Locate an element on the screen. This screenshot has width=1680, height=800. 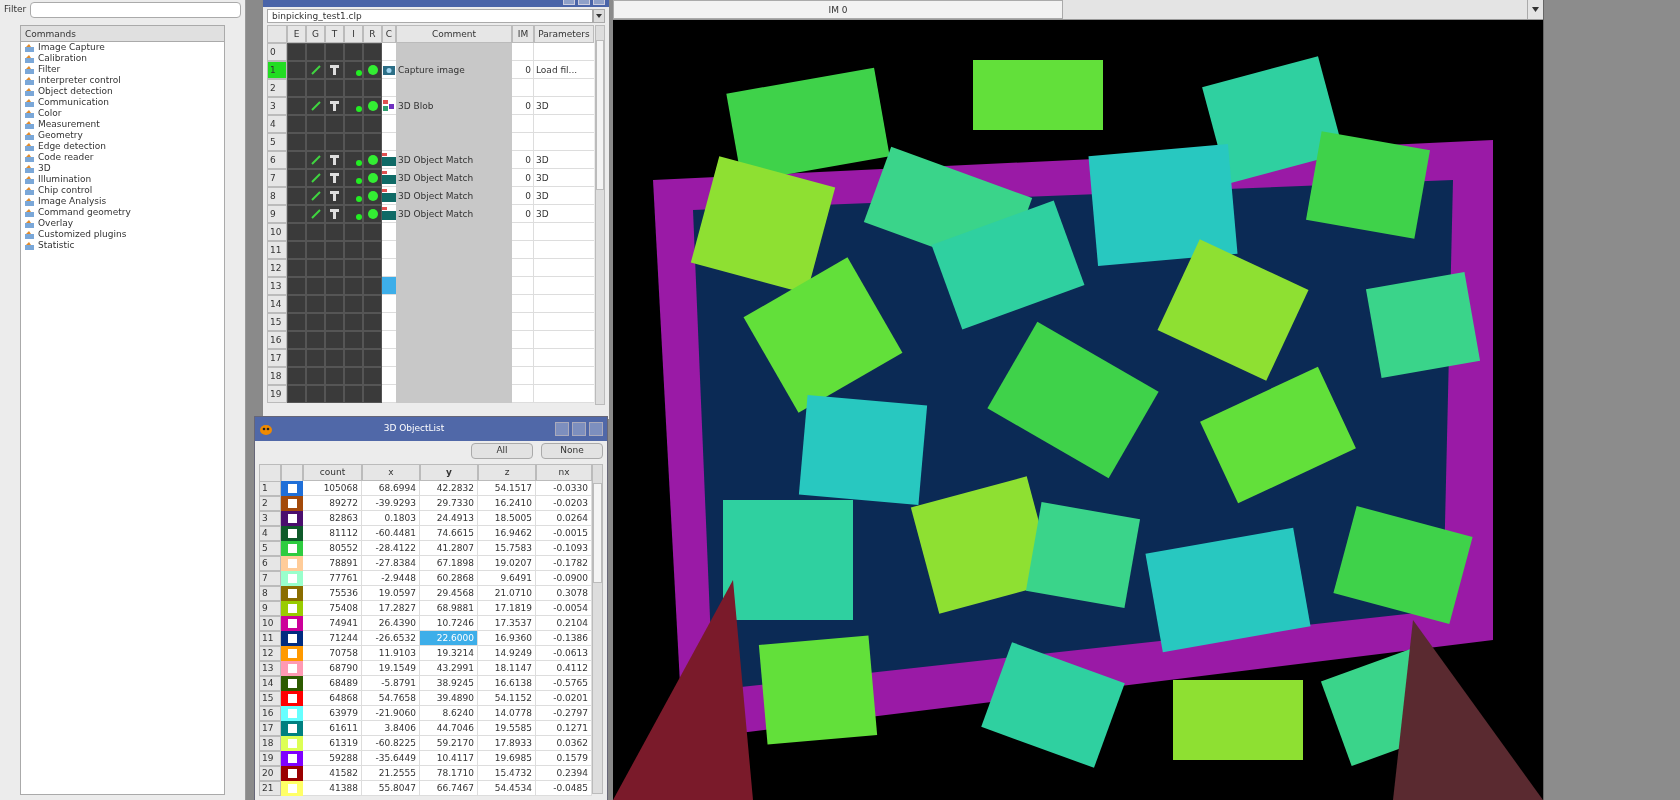
command-category: Overlay is located at coordinates (55, 223).